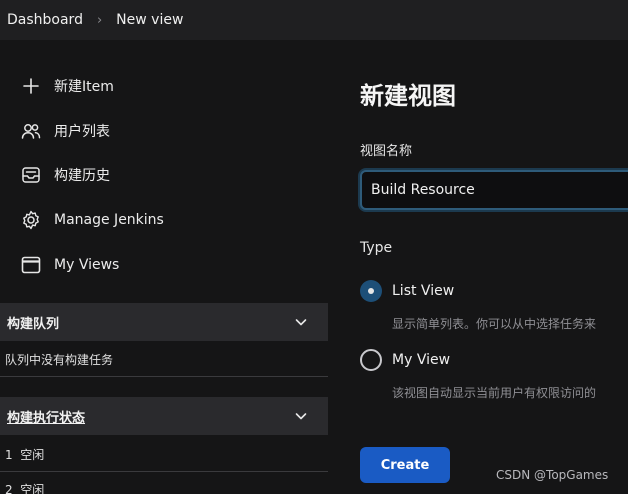 The height and width of the screenshot is (494, 628). I want to click on sidebar-item-label: Manage Jenkins, so click(109, 220).